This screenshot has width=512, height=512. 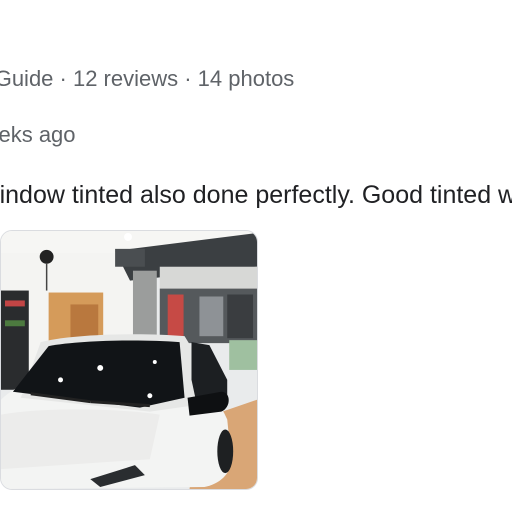 I want to click on review-timestamp: 2 weeks ago, so click(x=38, y=135).